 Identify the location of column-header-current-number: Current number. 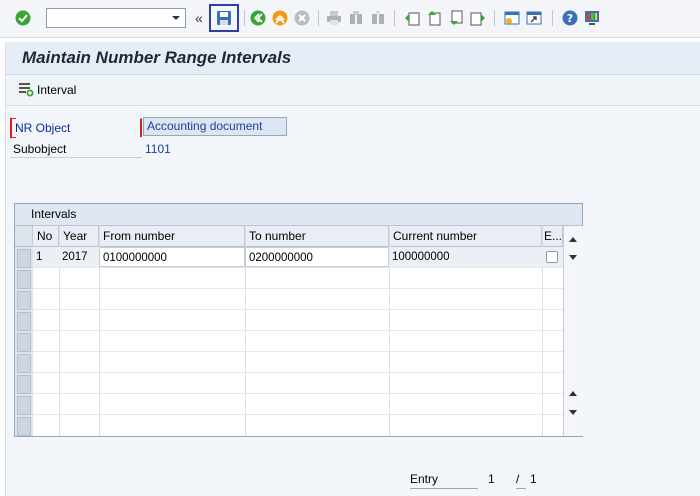
(465, 236).